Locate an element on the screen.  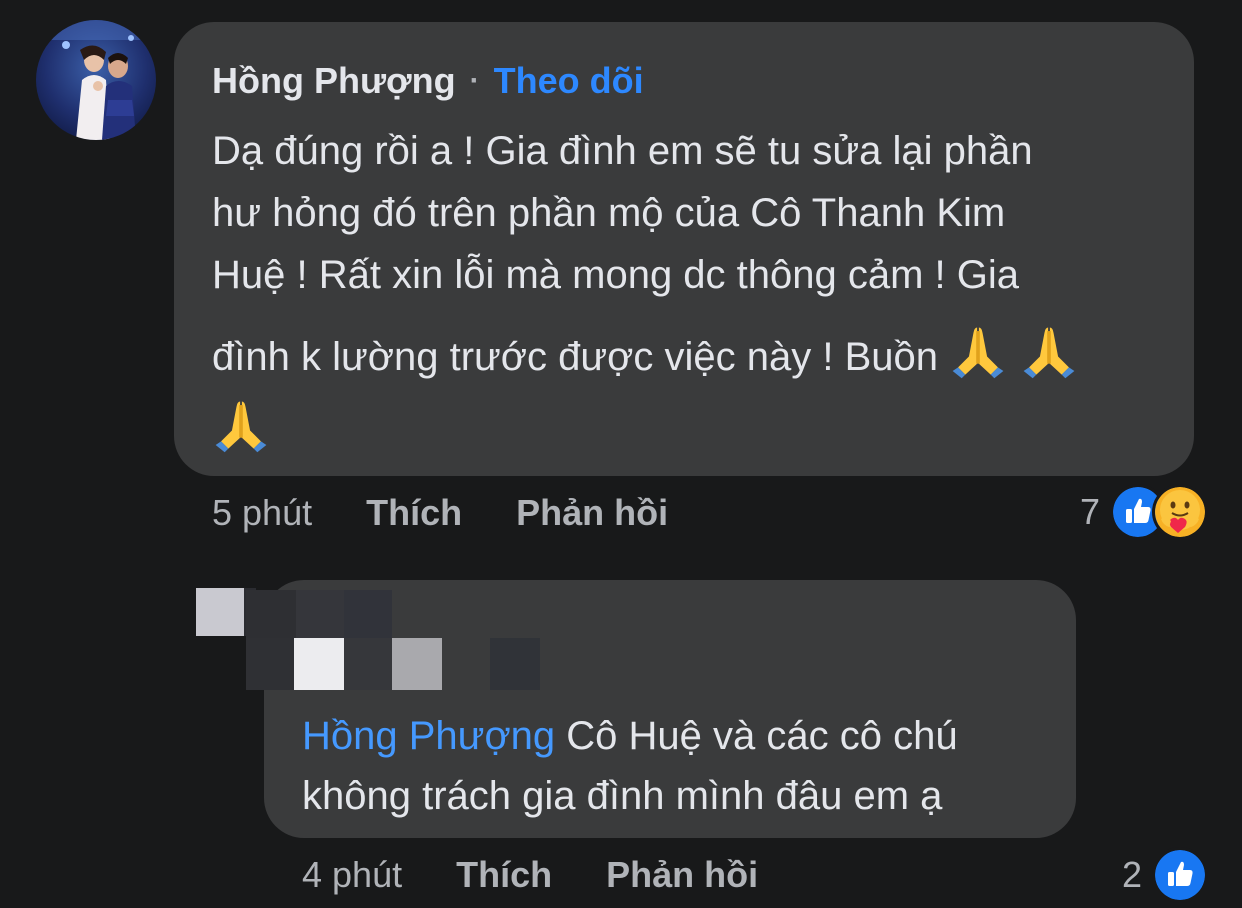
reply-timestamp: 4 phút is located at coordinates (352, 875).